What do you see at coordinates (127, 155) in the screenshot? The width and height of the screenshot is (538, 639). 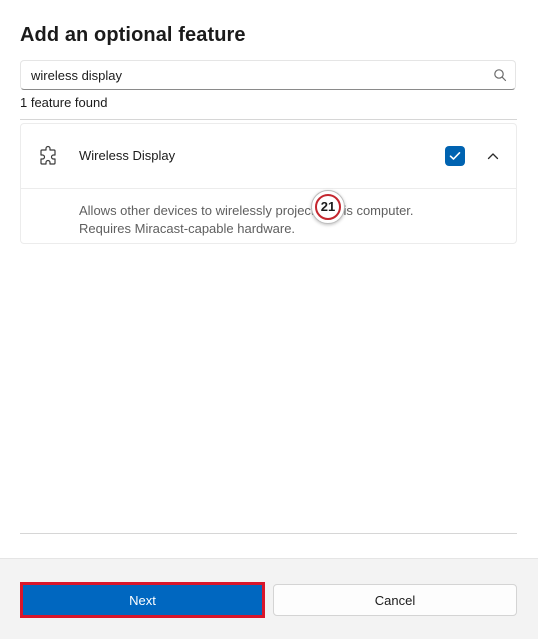 I see `feature-name: Wireless Display` at bounding box center [127, 155].